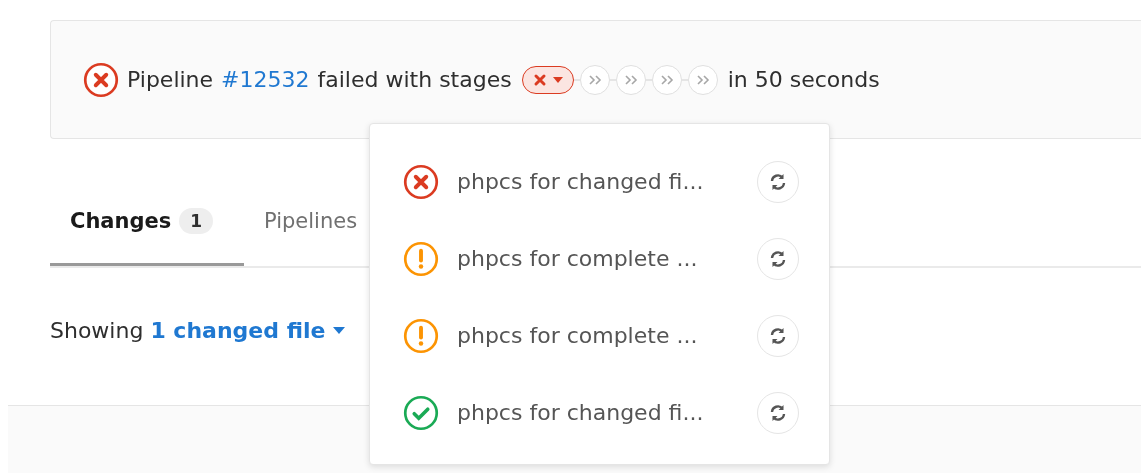 This screenshot has height=473, width=1141. I want to click on tab: Pipelines, so click(311, 222).